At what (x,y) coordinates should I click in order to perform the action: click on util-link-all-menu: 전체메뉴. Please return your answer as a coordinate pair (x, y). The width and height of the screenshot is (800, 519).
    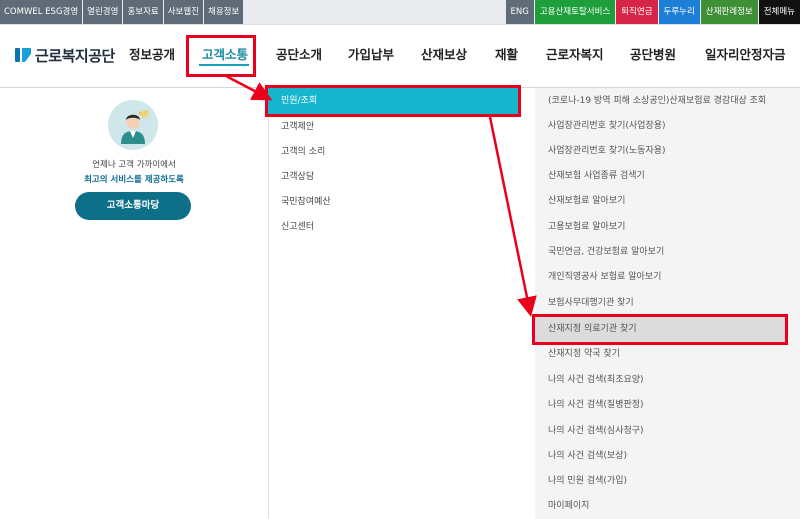
    Looking at the image, I should click on (779, 12).